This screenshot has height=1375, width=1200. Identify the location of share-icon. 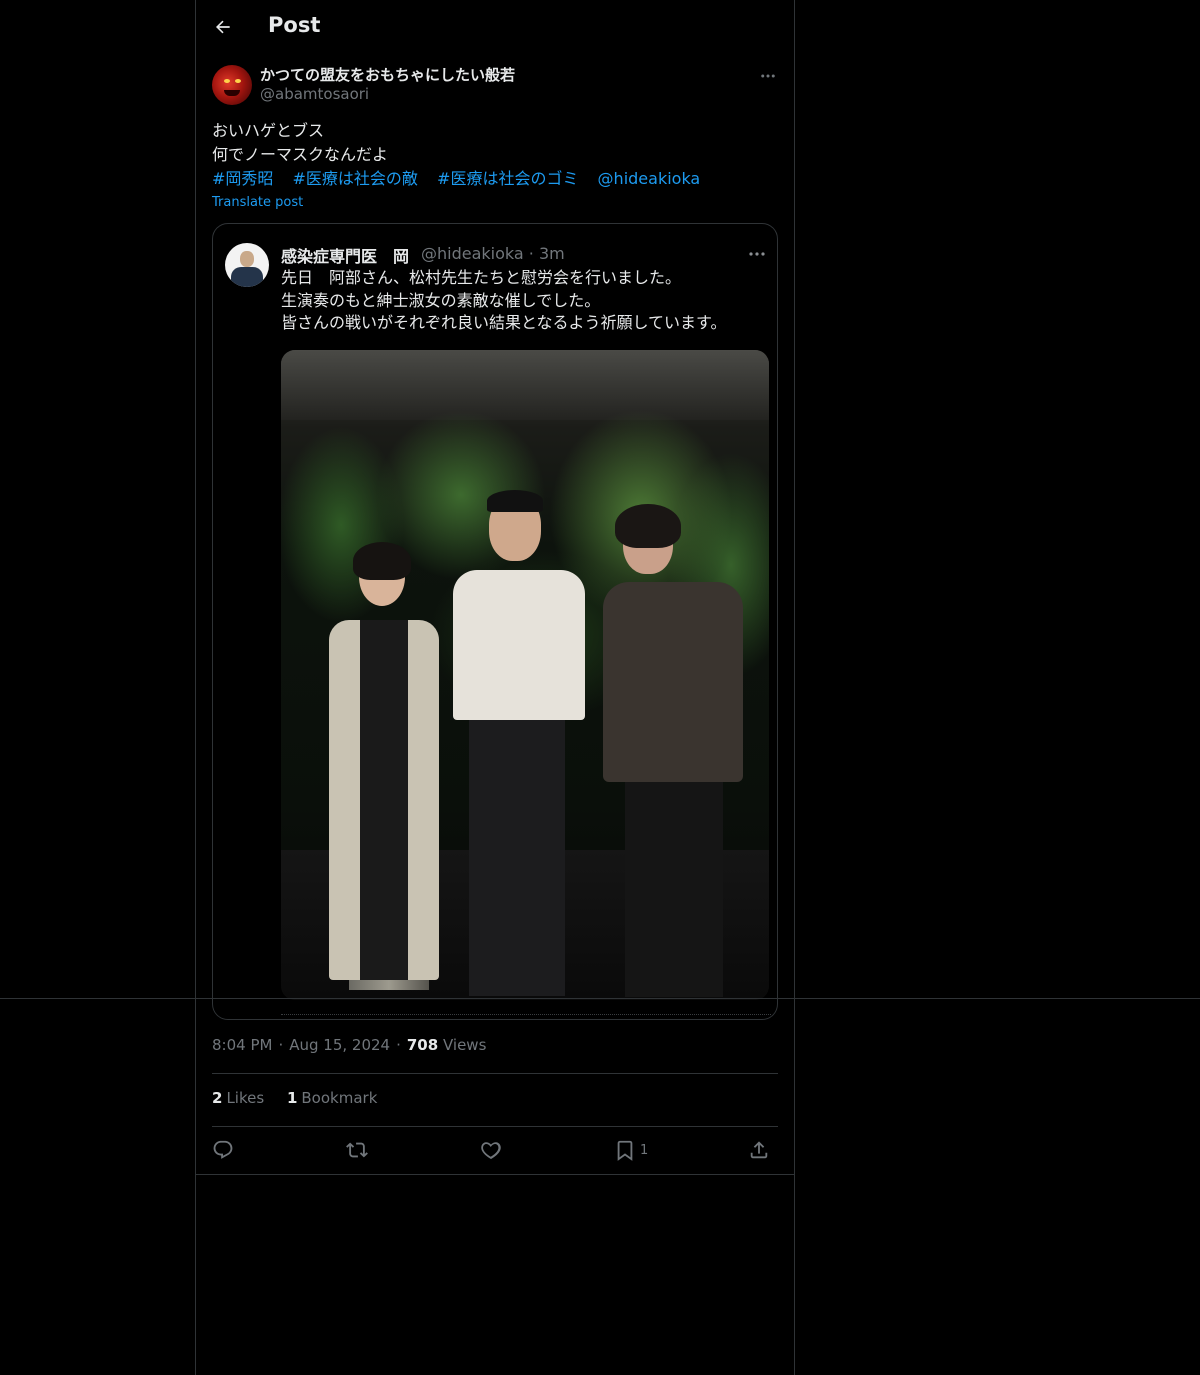
(759, 1150).